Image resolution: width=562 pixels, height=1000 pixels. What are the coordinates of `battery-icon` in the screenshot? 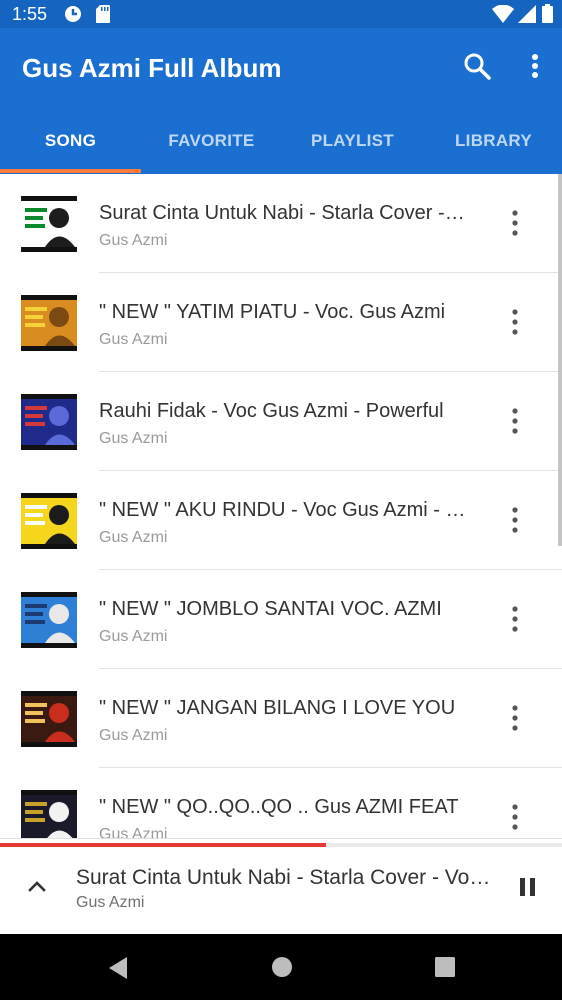 It's located at (547, 13).